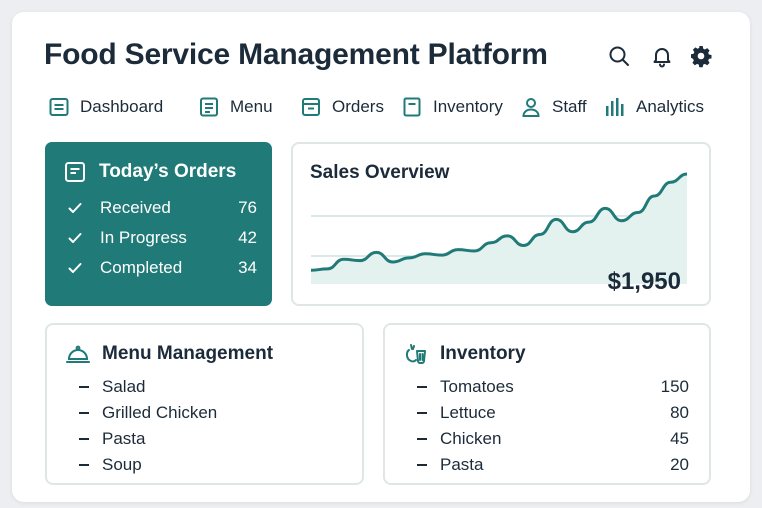  I want to click on menu-item: Soup, so click(110, 465).